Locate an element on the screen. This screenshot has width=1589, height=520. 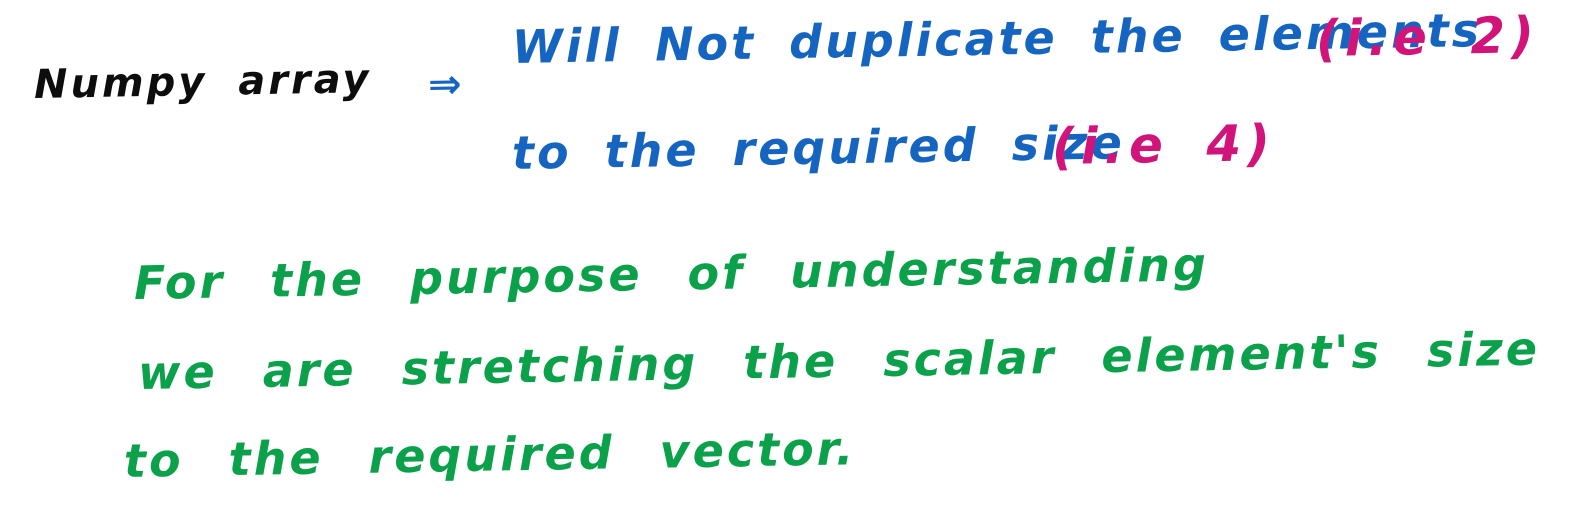
magenta-note-1: (i.e 2) is located at coordinates (1428, 37).